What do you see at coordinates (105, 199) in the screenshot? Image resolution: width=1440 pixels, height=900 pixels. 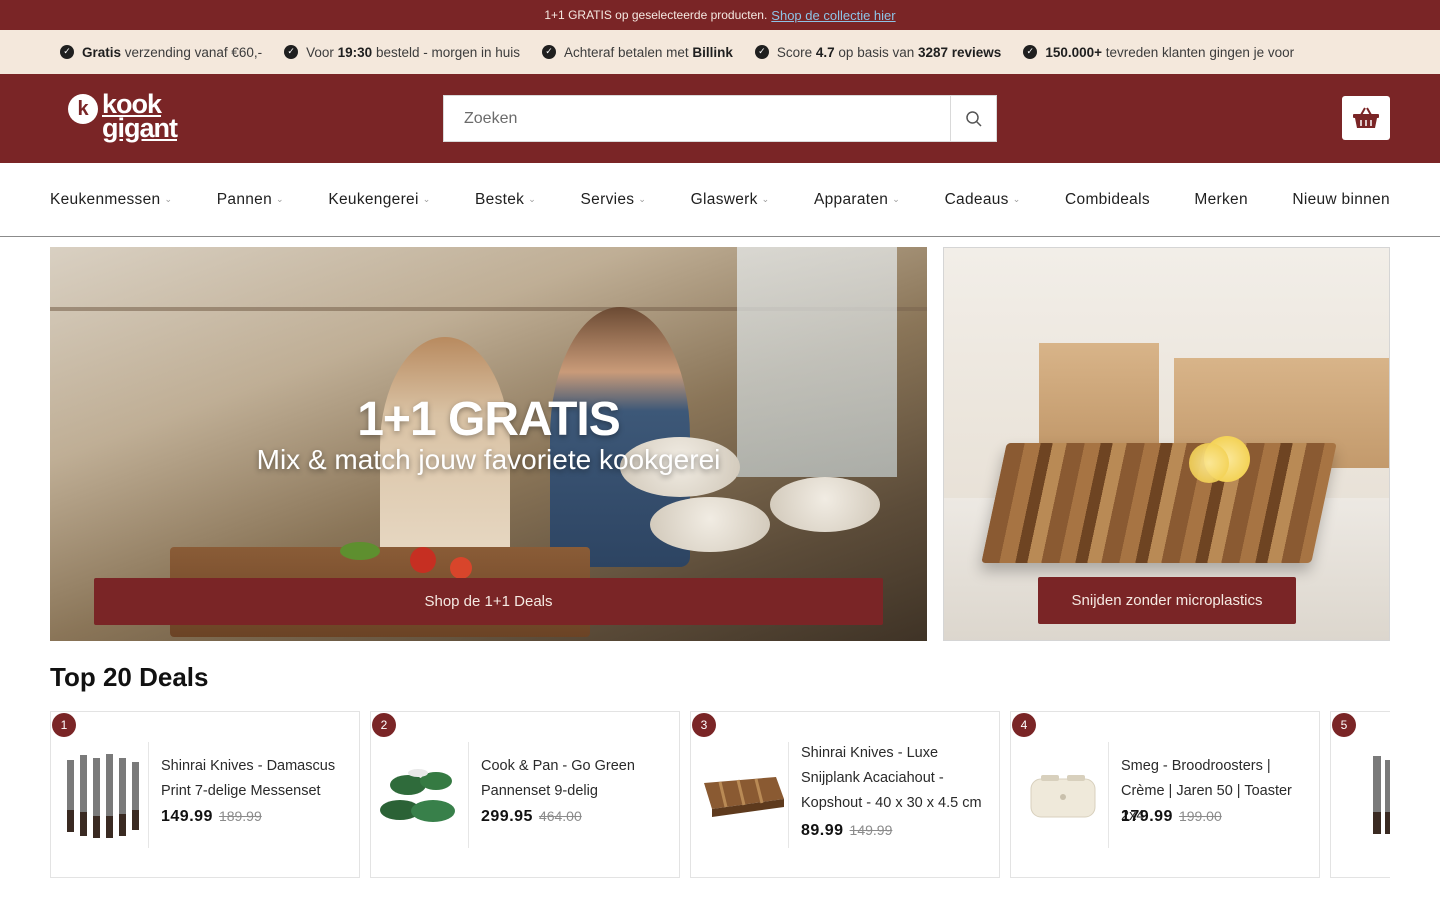 I see `nav-label: Keukenmessen` at bounding box center [105, 199].